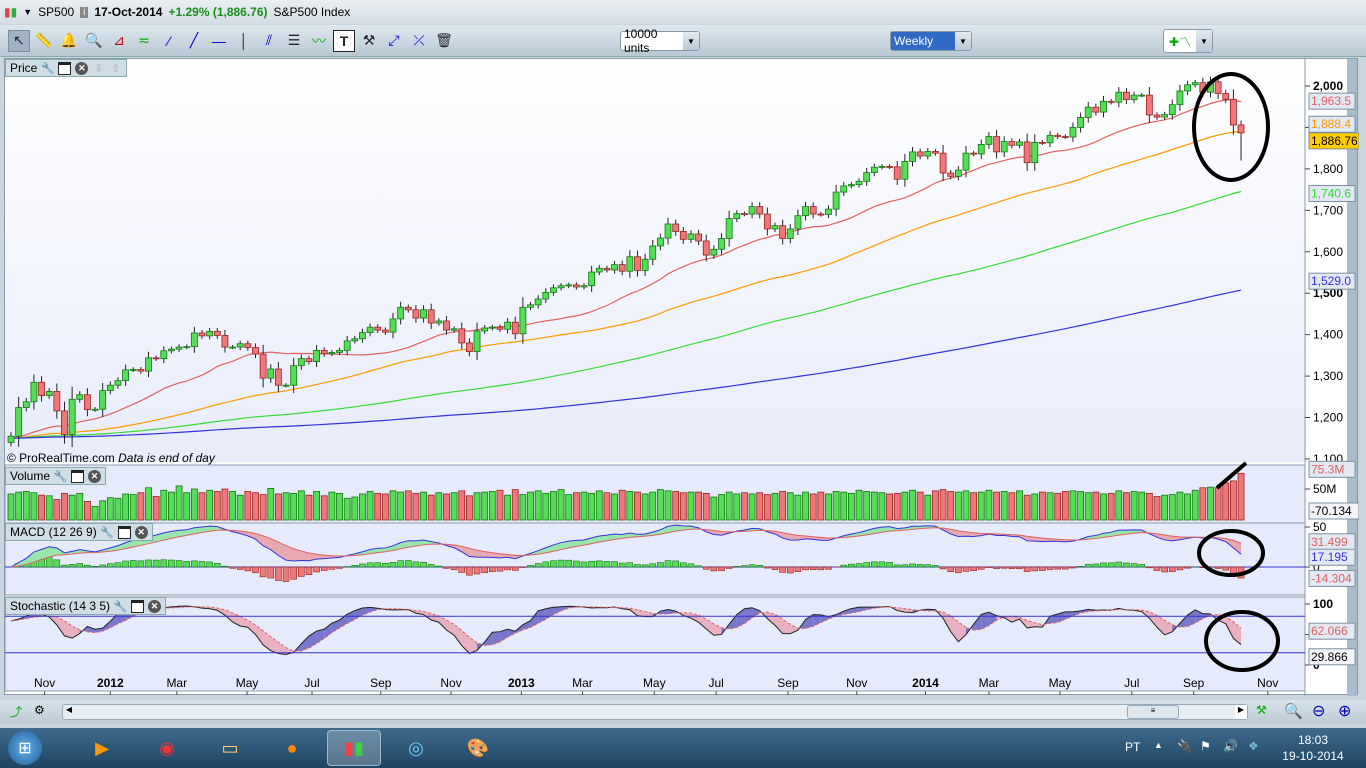  Describe the element at coordinates (269, 41) in the screenshot. I see `parallel-lines-icon: ⫽` at that location.